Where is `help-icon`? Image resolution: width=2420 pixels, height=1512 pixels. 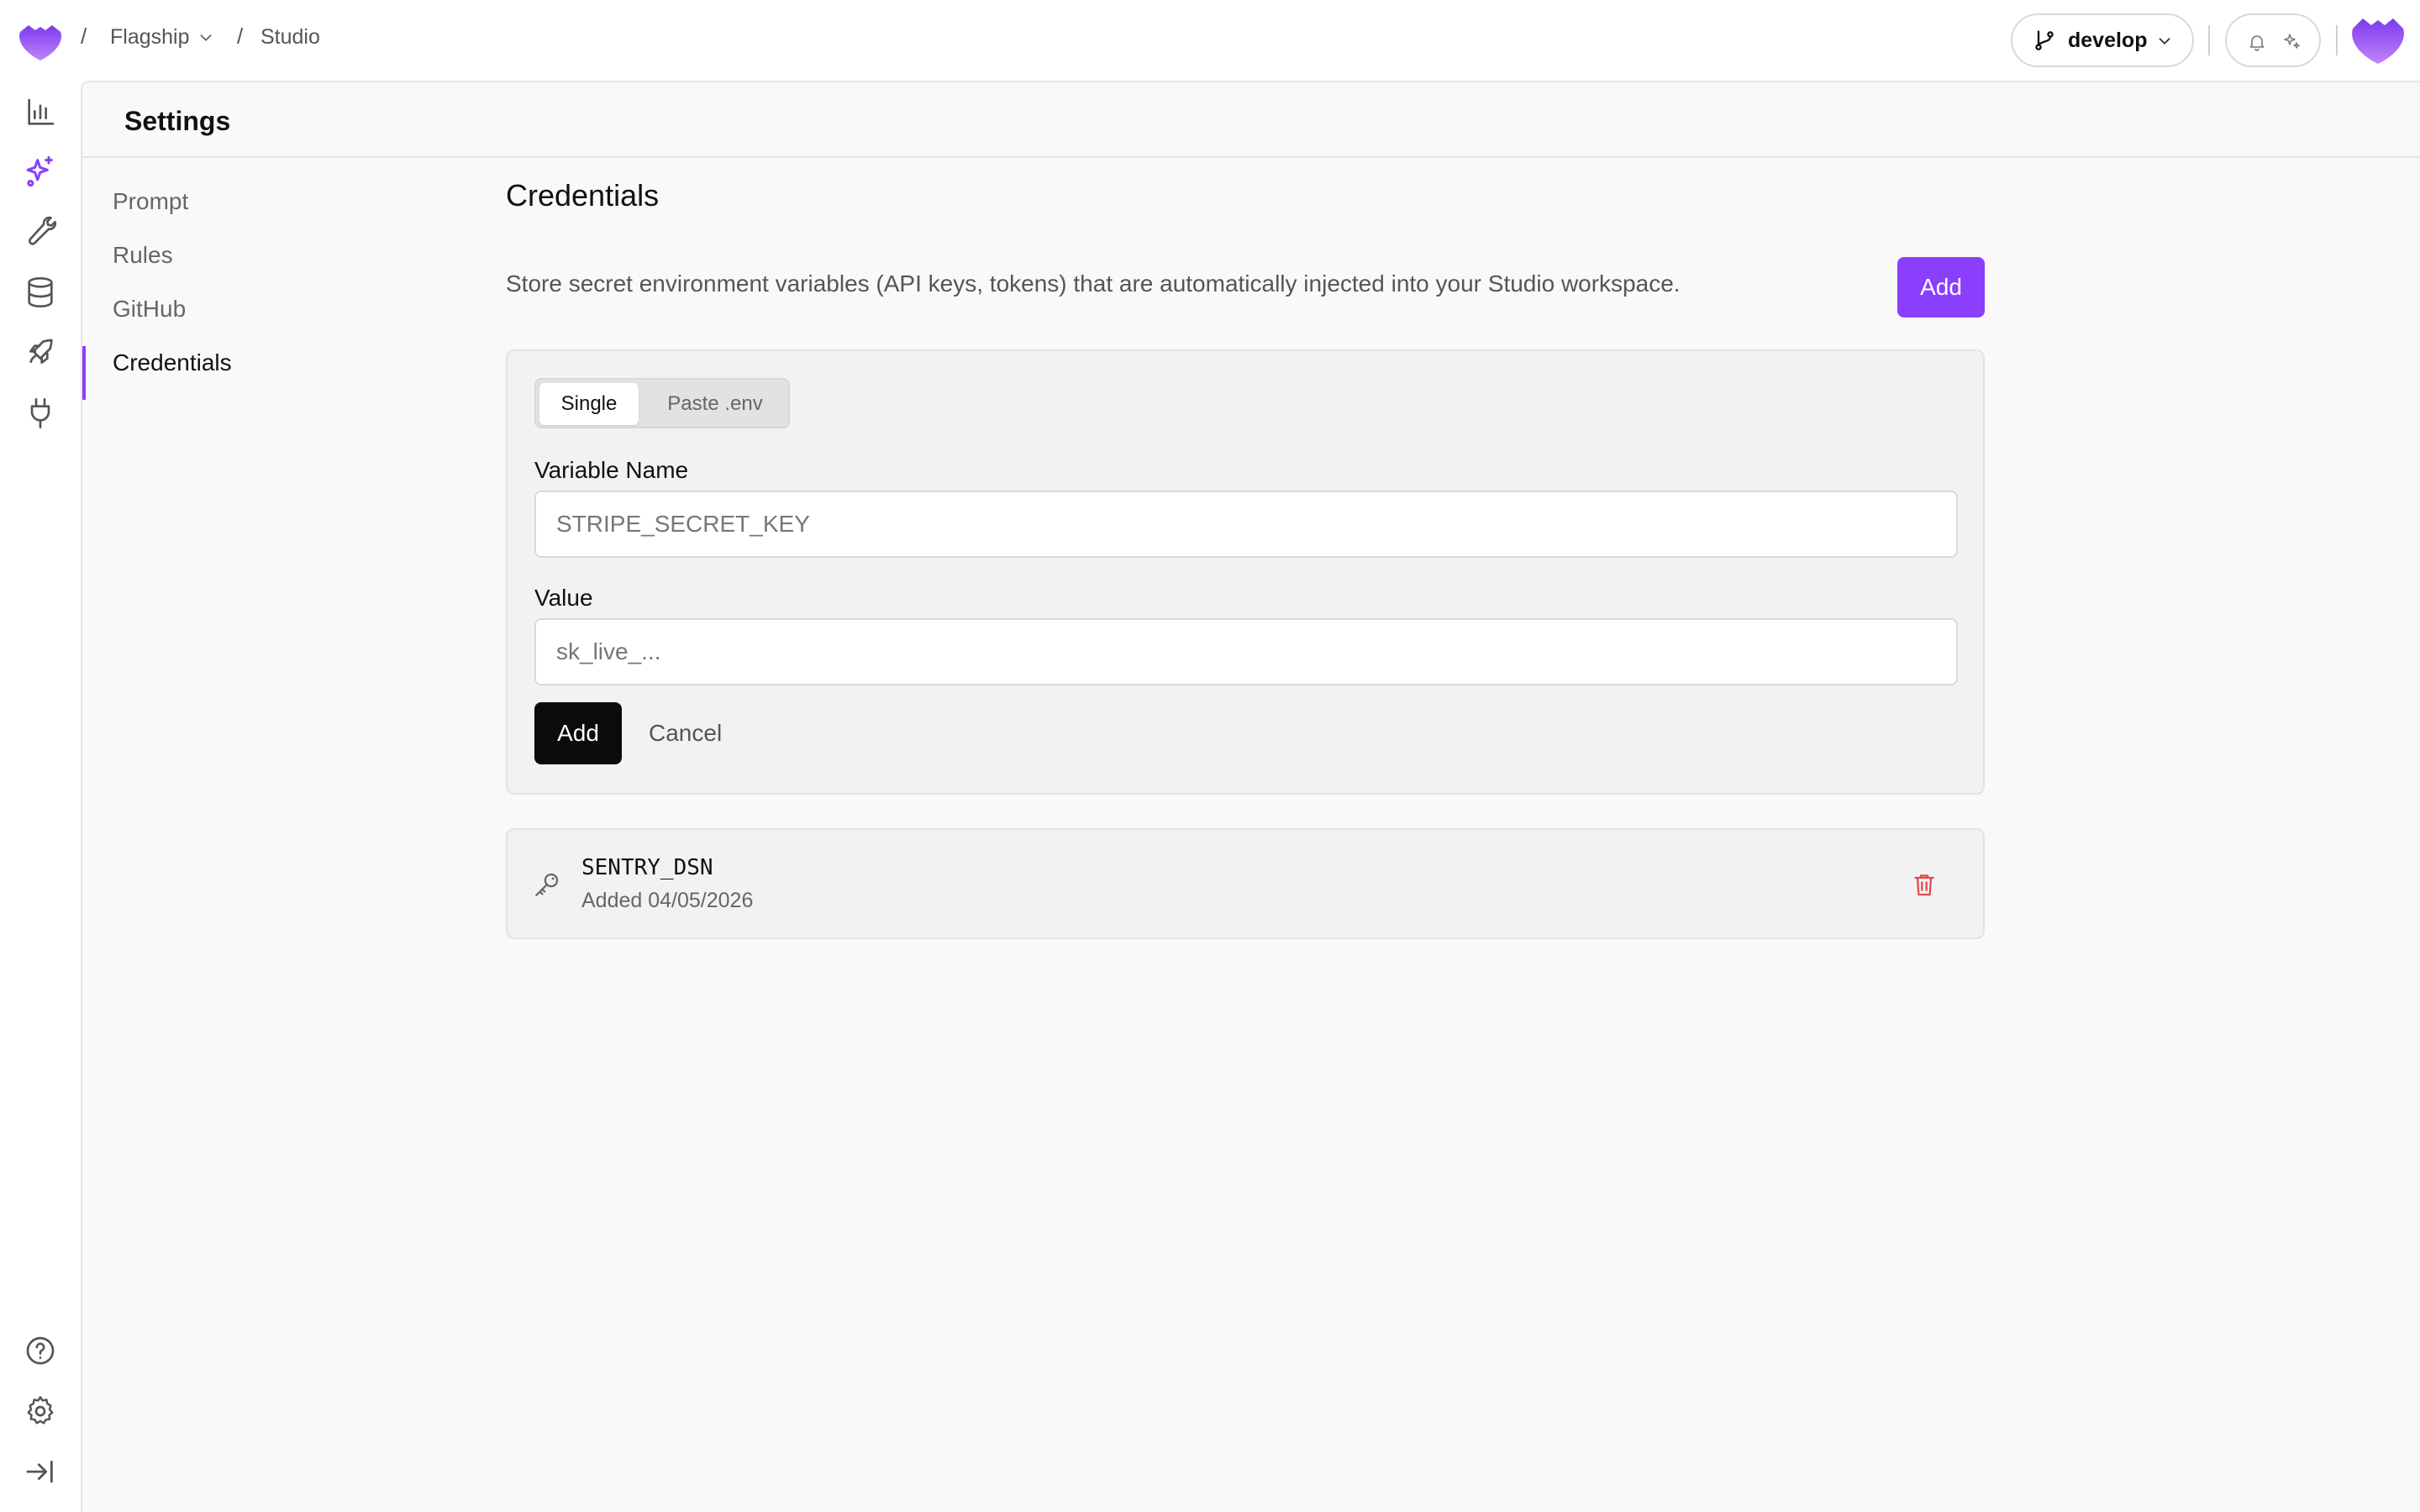
help-icon is located at coordinates (40, 1351).